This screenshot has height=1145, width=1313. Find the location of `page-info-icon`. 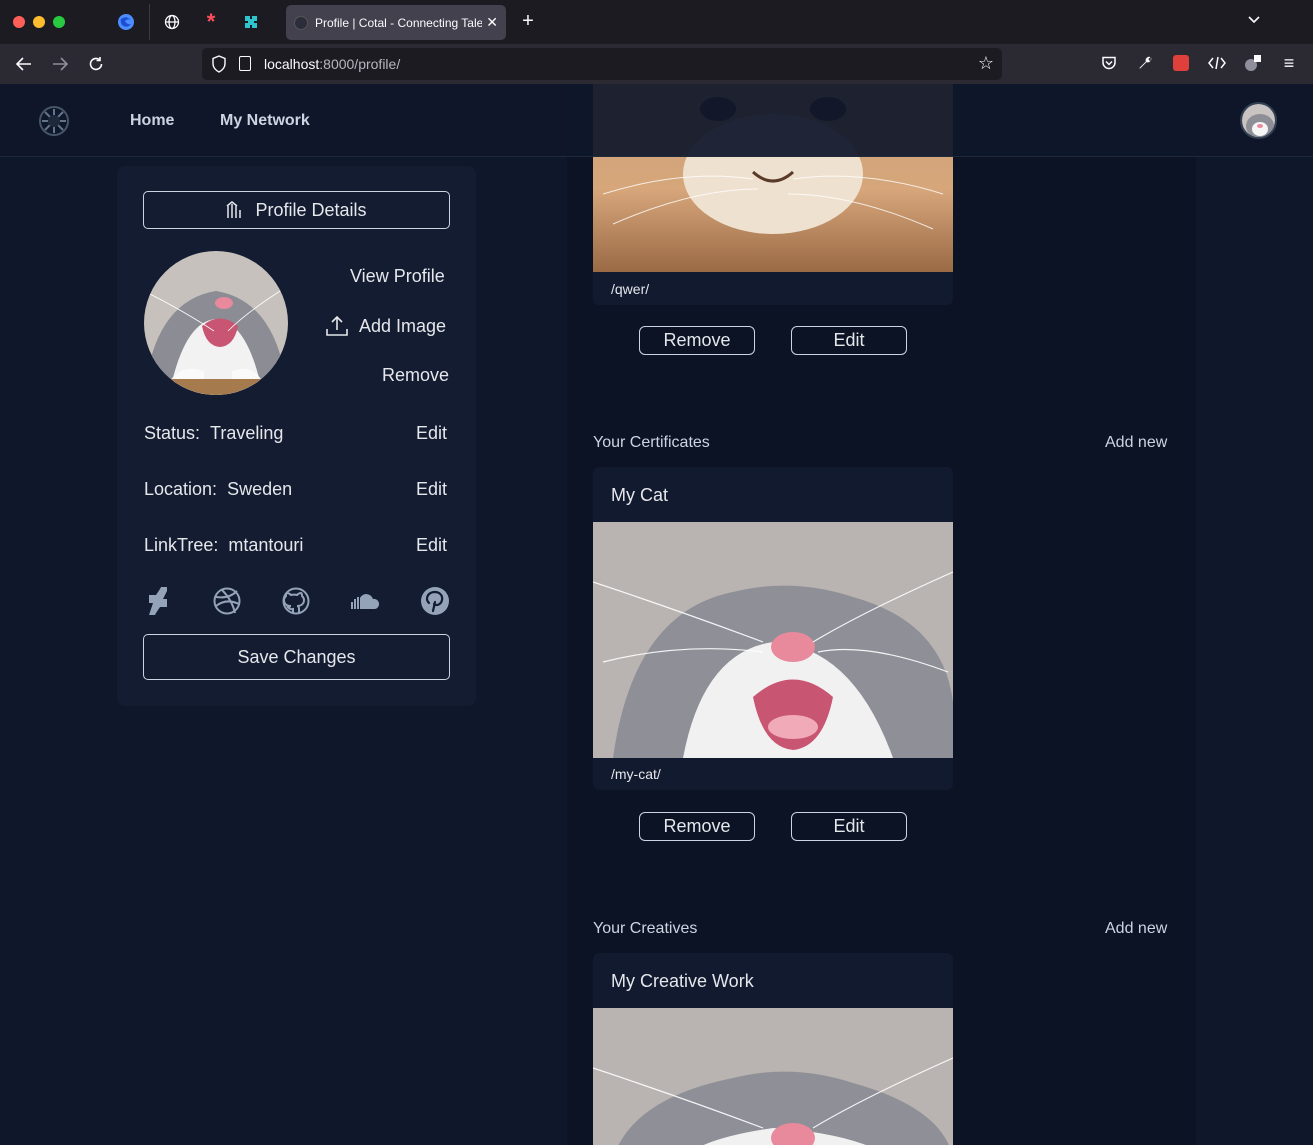

page-info-icon is located at coordinates (245, 63).